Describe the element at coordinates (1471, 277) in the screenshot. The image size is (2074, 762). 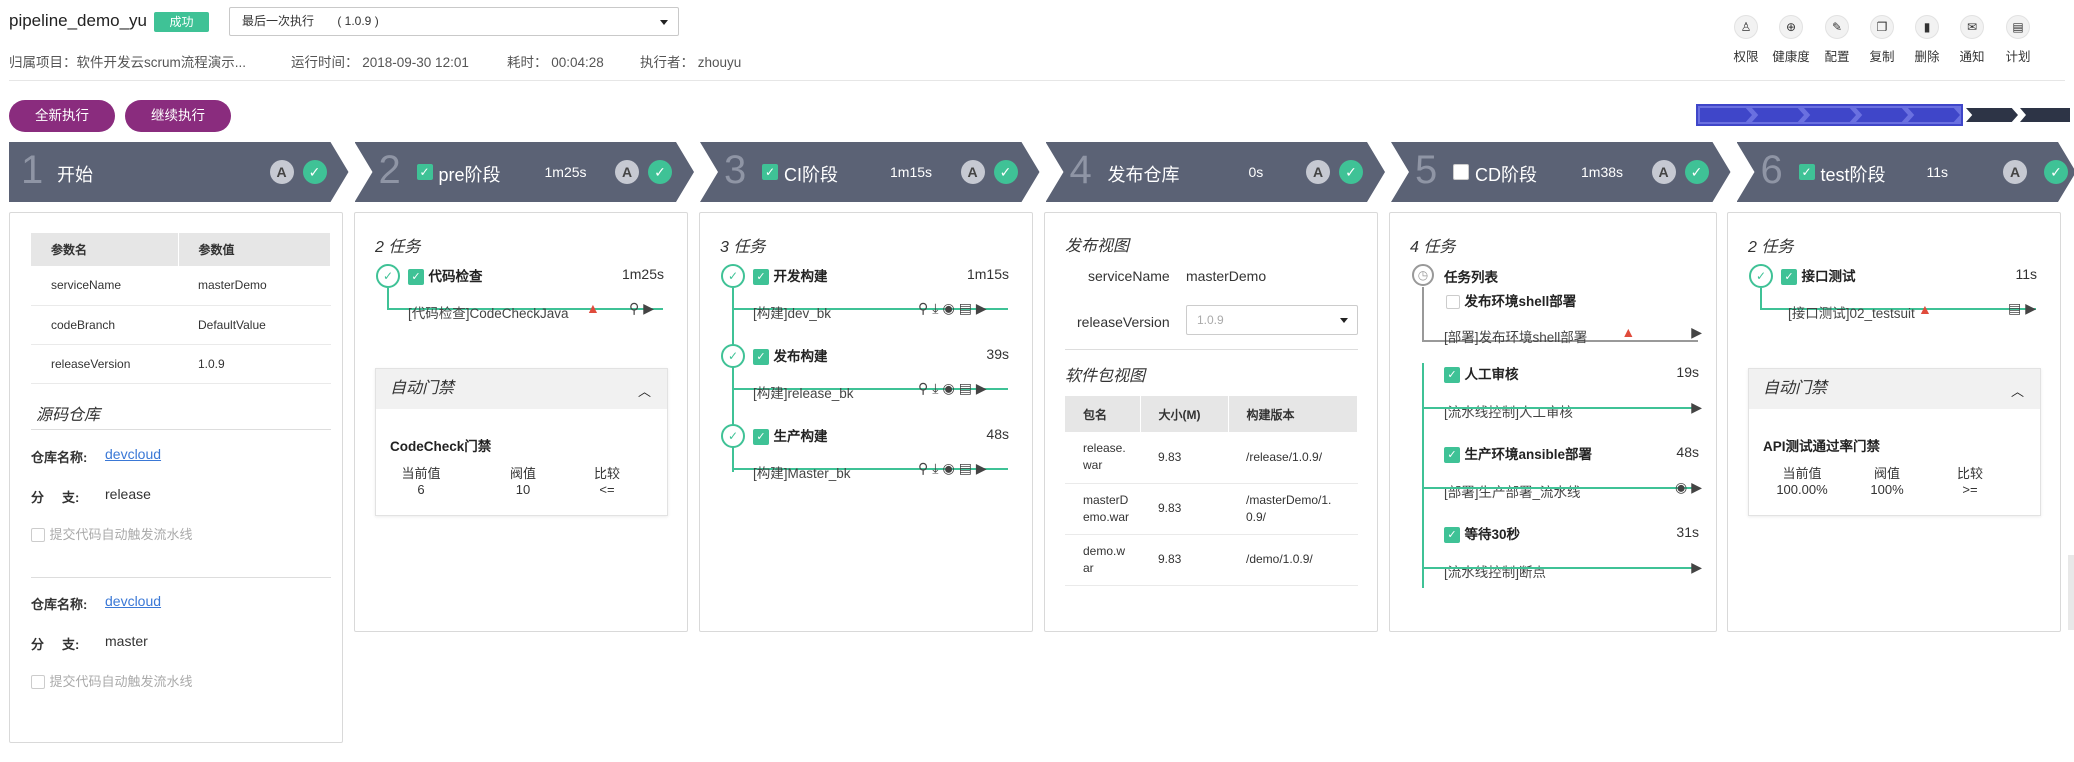
I see `task-list-title: 任务列表` at that location.